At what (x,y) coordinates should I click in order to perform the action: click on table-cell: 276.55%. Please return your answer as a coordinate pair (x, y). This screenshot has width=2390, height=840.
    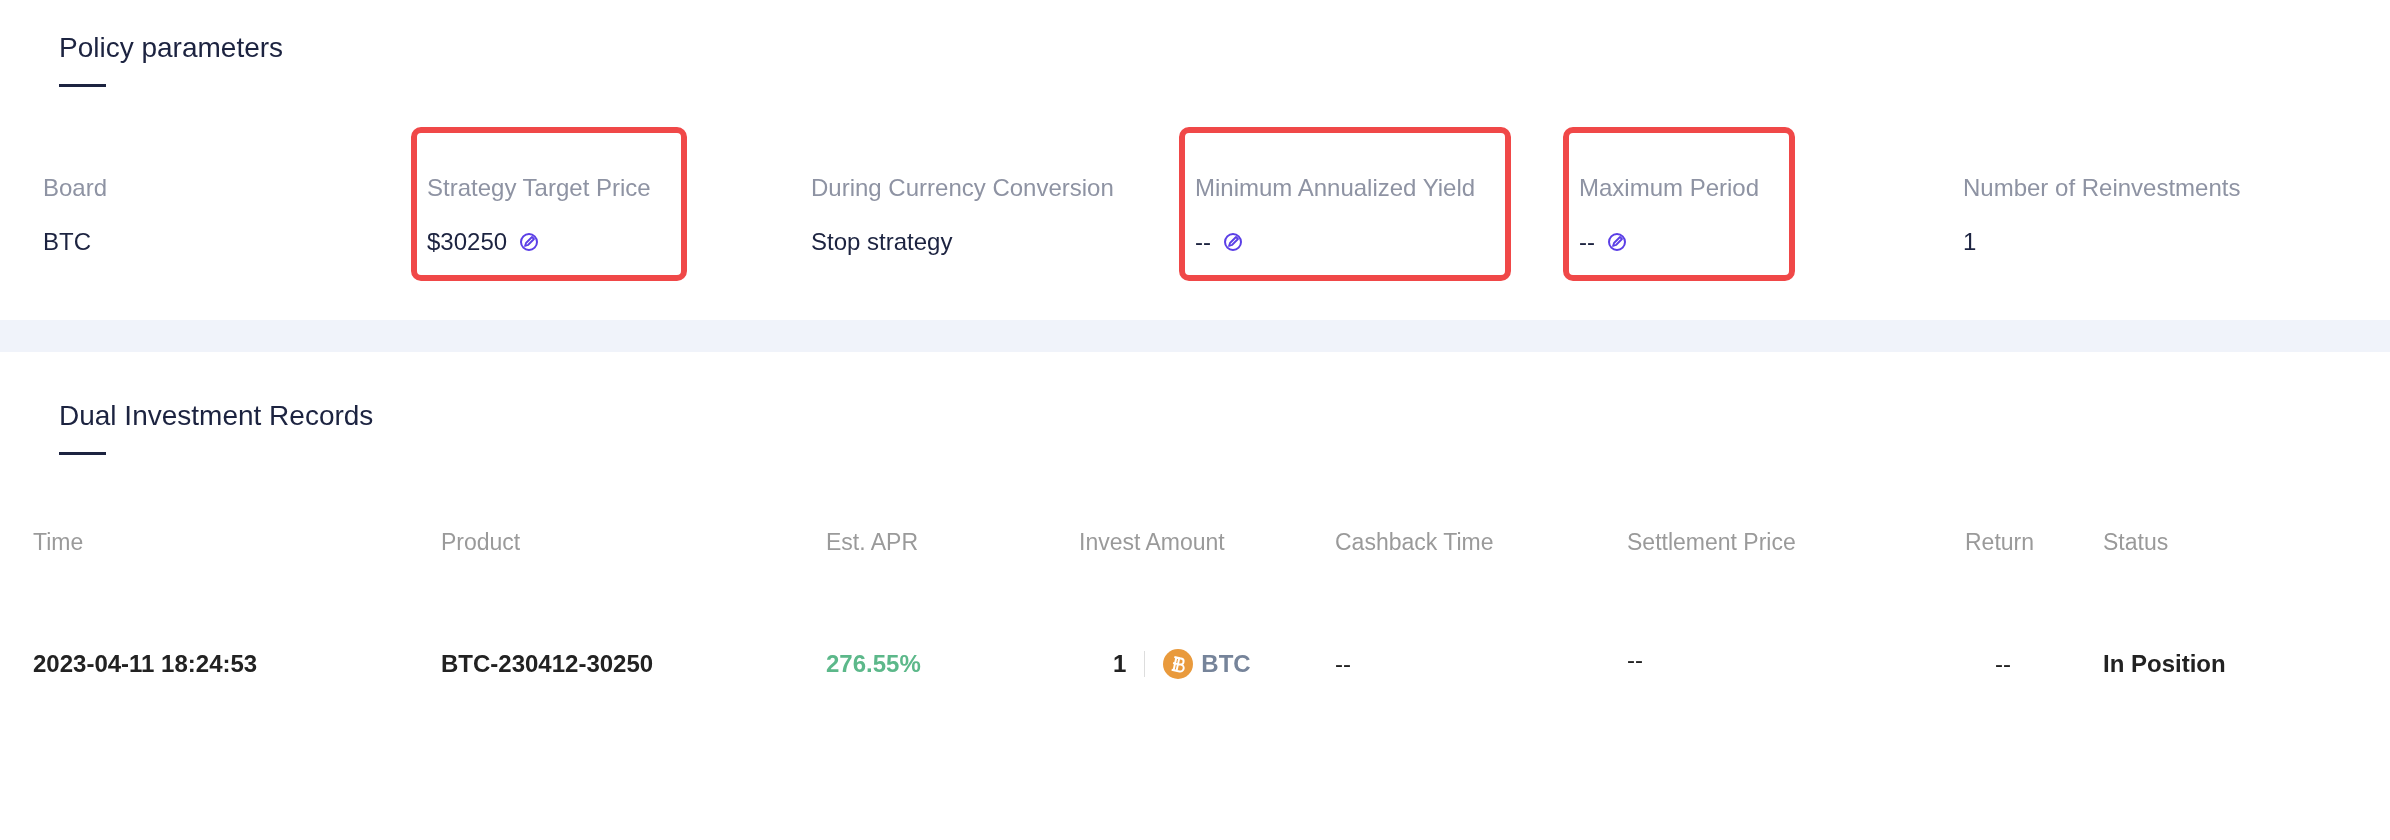
    Looking at the image, I should click on (873, 663).